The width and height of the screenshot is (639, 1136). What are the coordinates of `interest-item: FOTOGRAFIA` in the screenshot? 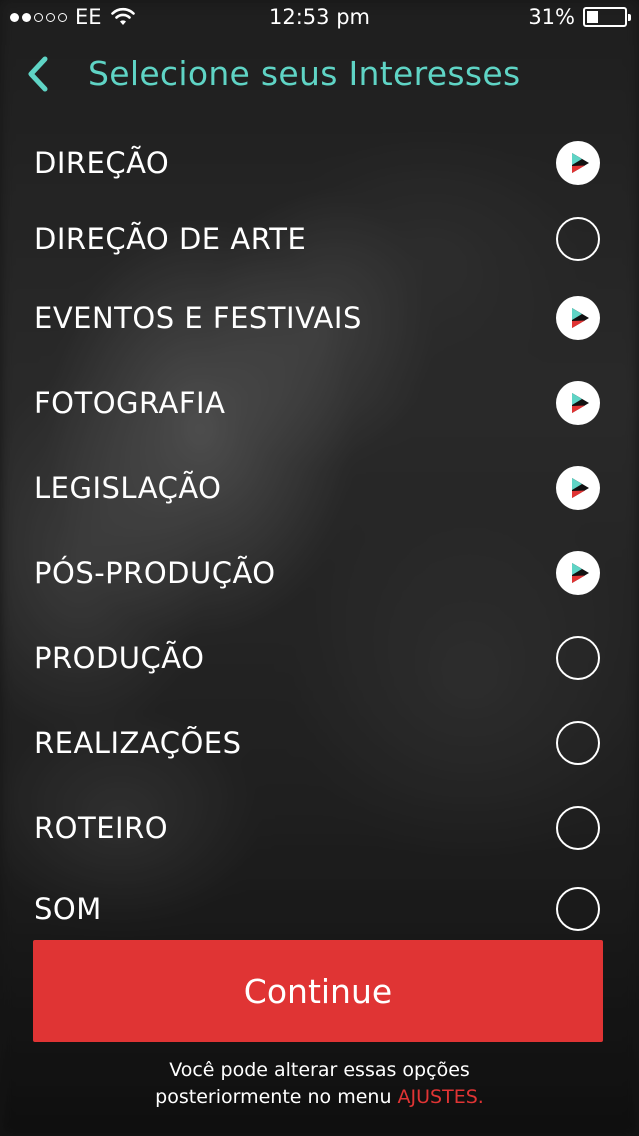 It's located at (319, 403).